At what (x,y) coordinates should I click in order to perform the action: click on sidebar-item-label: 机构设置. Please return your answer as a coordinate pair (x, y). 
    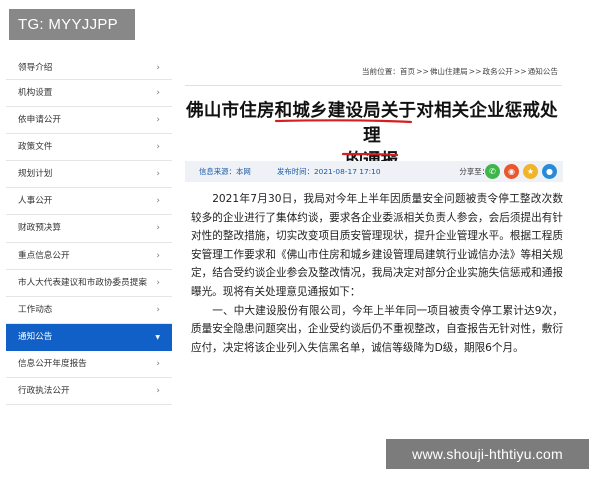
    Looking at the image, I should click on (35, 93).